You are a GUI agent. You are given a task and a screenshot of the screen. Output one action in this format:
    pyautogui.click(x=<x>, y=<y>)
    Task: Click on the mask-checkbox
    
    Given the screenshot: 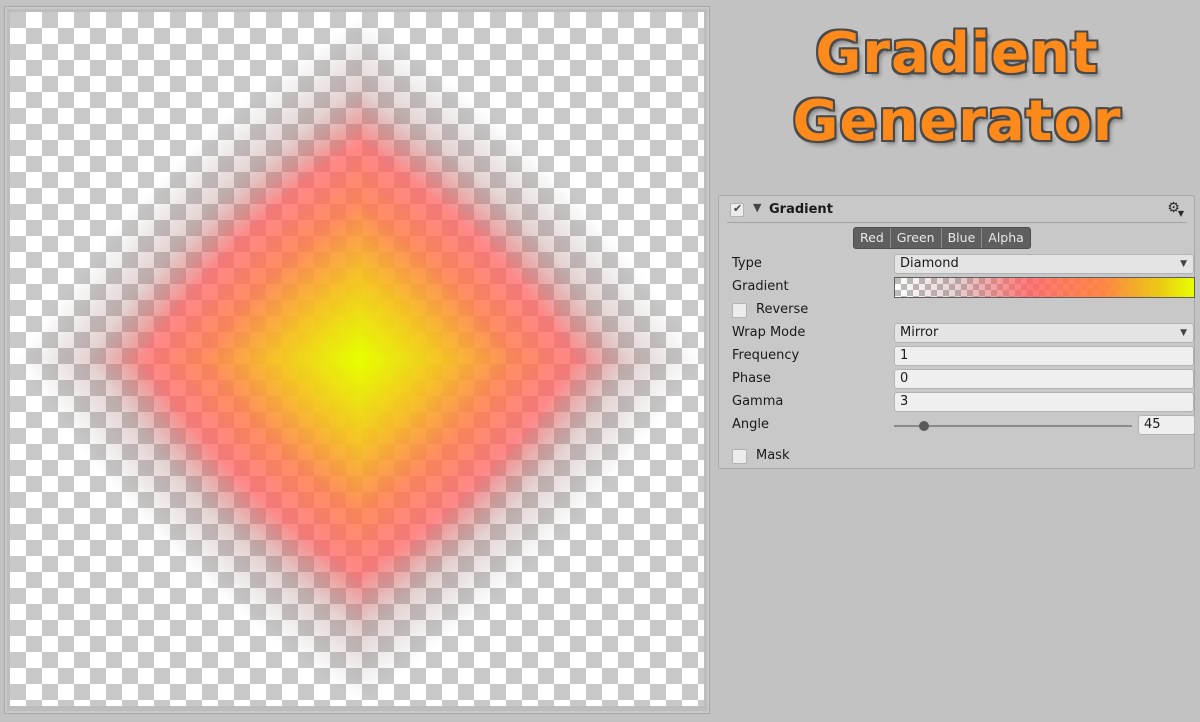 What is the action you would take?
    pyautogui.click(x=739, y=456)
    